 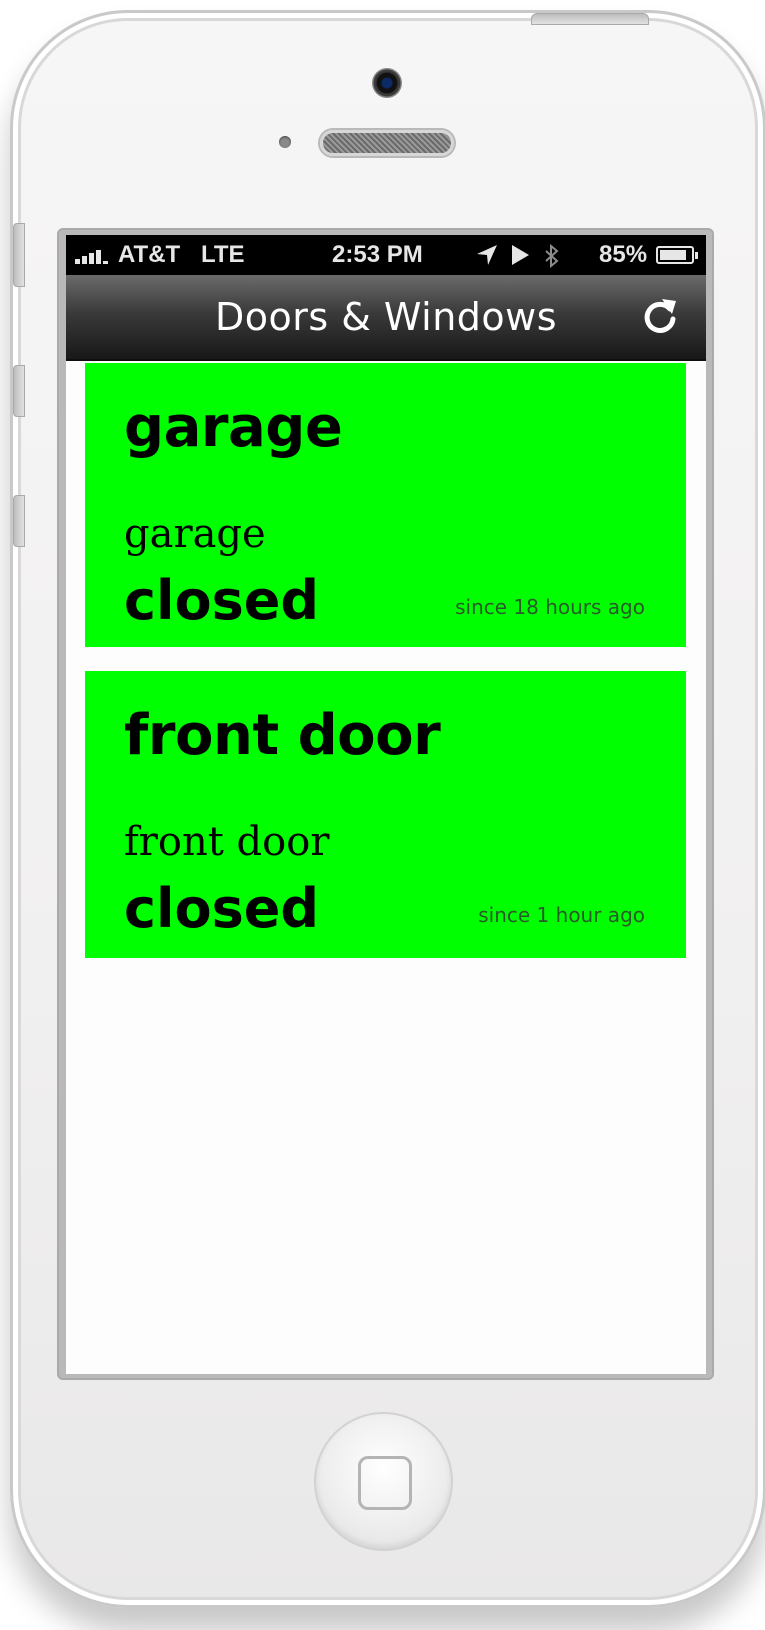 I want to click on refresh-icon, so click(x=660, y=317).